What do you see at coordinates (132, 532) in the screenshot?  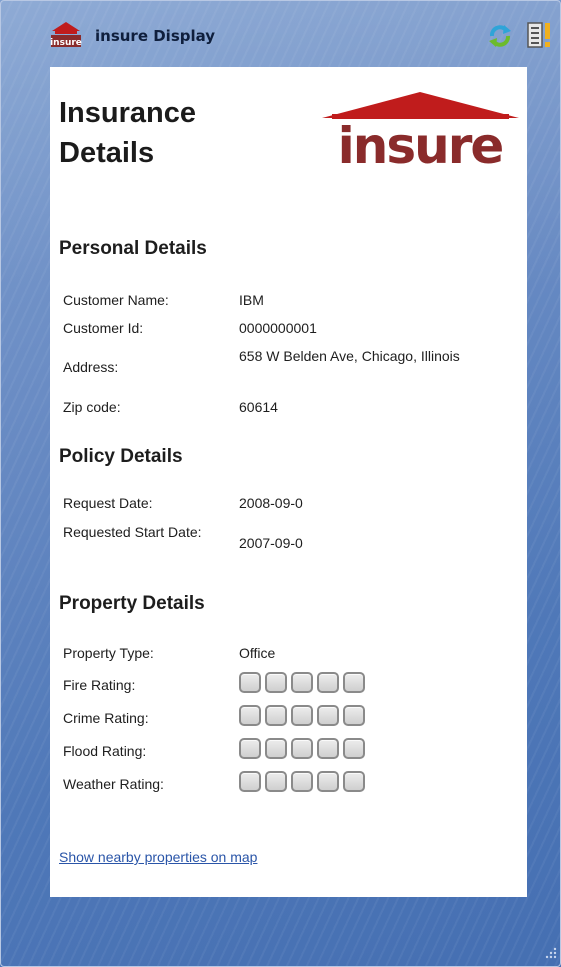 I see `field-label: Requested Start Date:` at bounding box center [132, 532].